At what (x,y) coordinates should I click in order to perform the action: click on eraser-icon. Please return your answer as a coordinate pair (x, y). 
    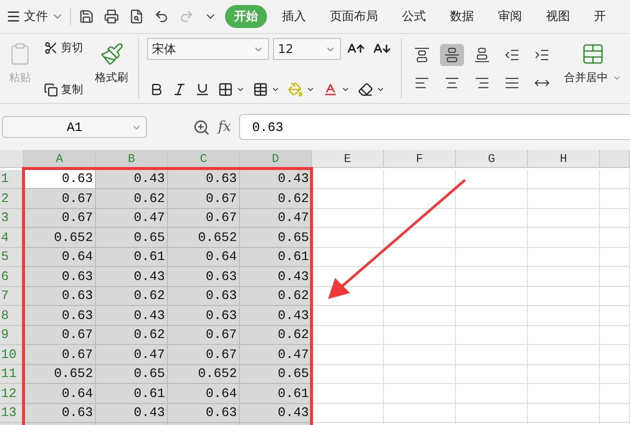
    Looking at the image, I should click on (365, 89).